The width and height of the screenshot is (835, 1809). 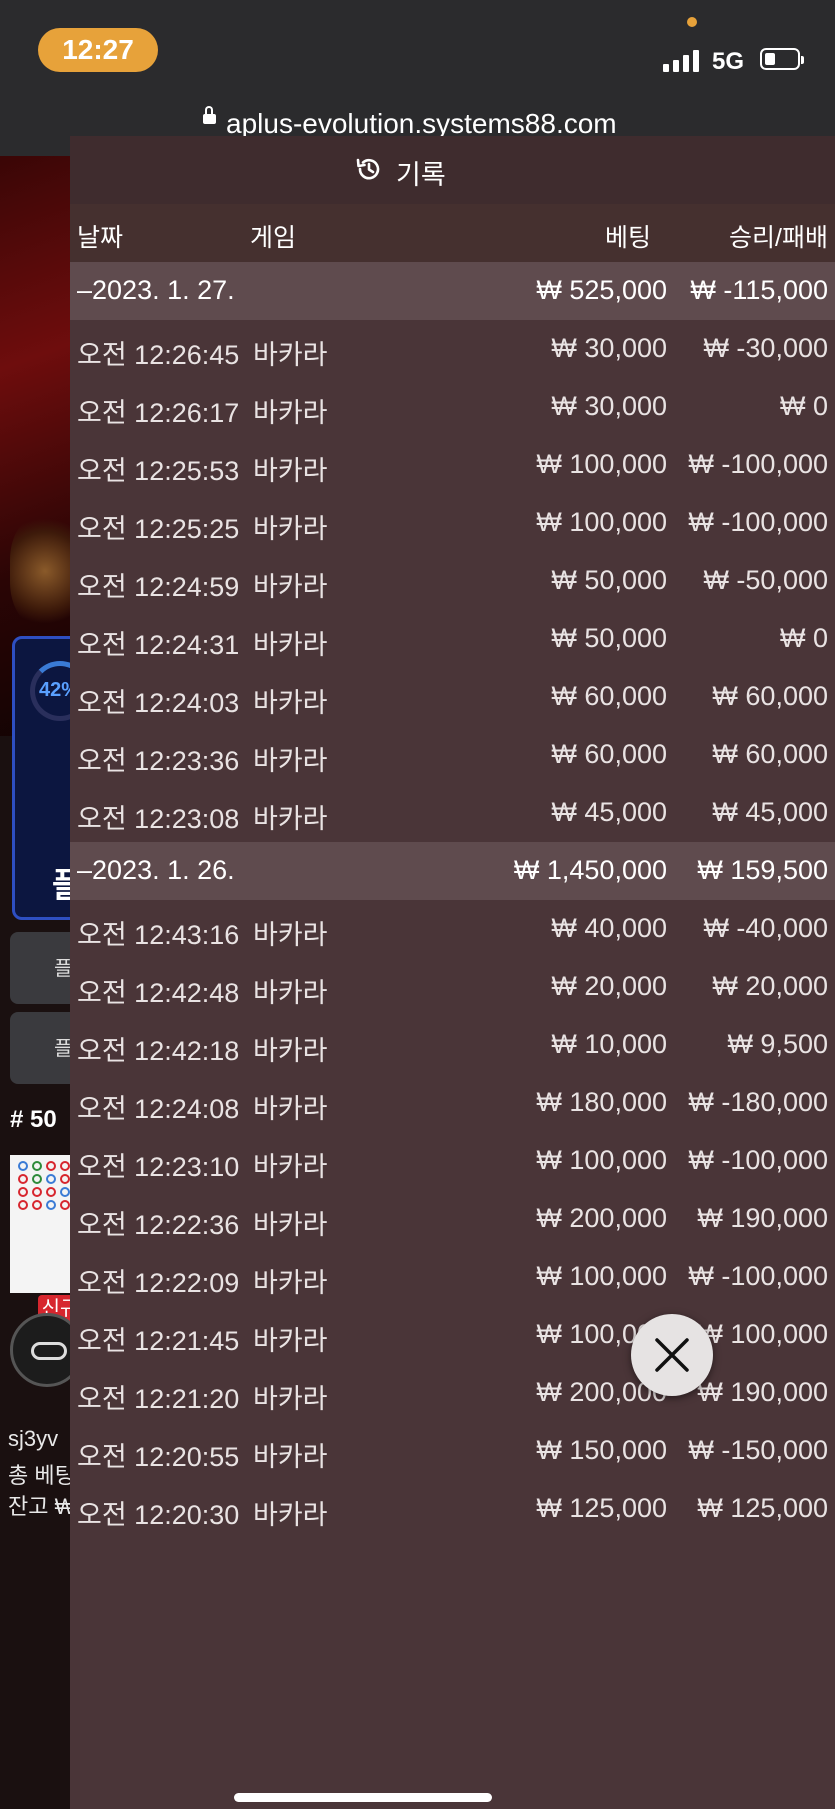 What do you see at coordinates (417, 50) in the screenshot?
I see `status-bar: 12:27 5G` at bounding box center [417, 50].